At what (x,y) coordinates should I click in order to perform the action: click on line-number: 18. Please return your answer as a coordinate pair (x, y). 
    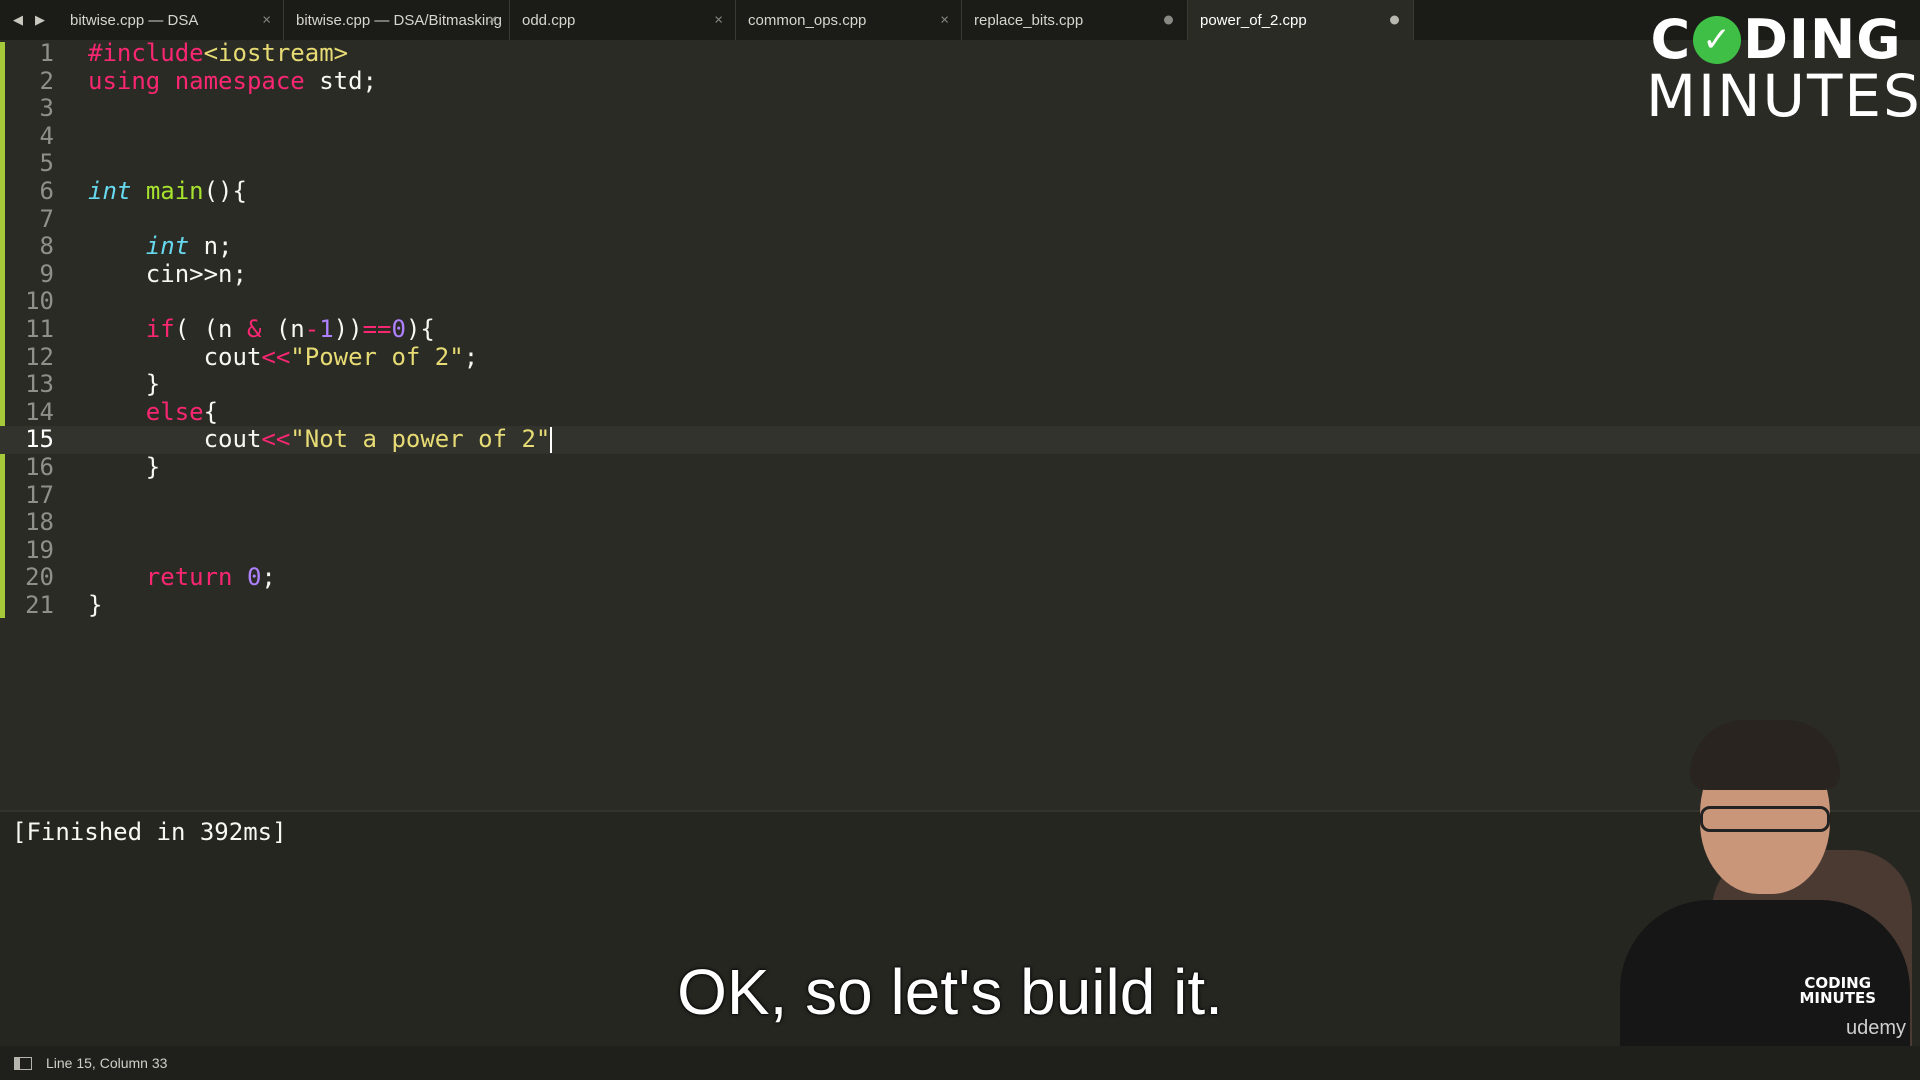
    Looking at the image, I should click on (39, 522).